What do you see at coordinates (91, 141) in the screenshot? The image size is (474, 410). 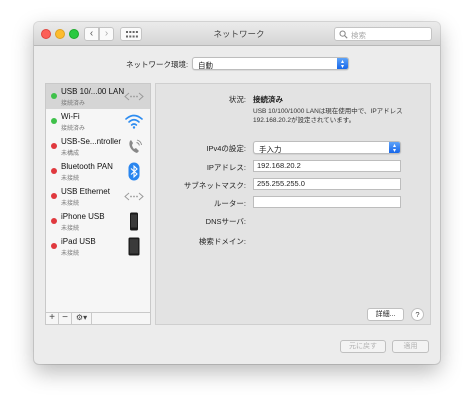 I see `service-name: USB-Se...ntroller` at bounding box center [91, 141].